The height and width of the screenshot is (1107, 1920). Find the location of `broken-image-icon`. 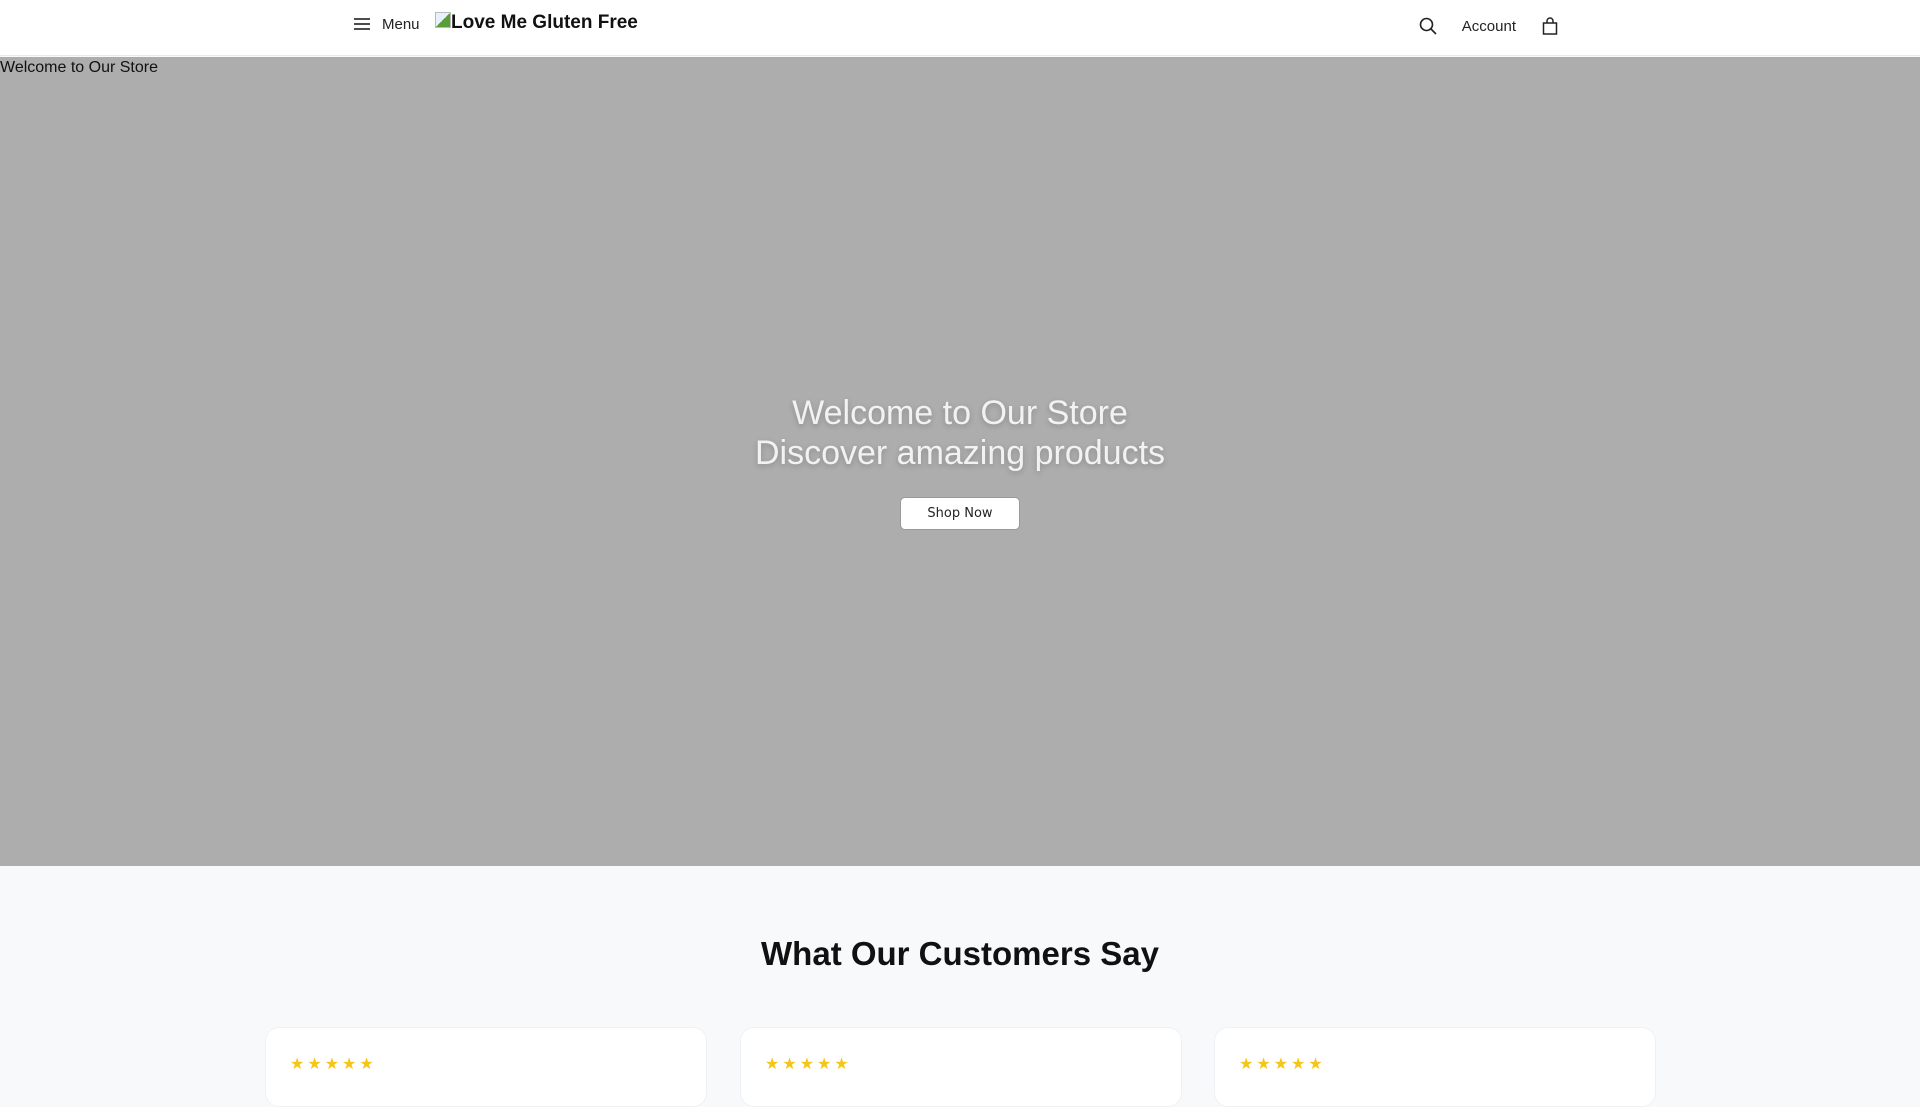

broken-image-icon is located at coordinates (443, 20).